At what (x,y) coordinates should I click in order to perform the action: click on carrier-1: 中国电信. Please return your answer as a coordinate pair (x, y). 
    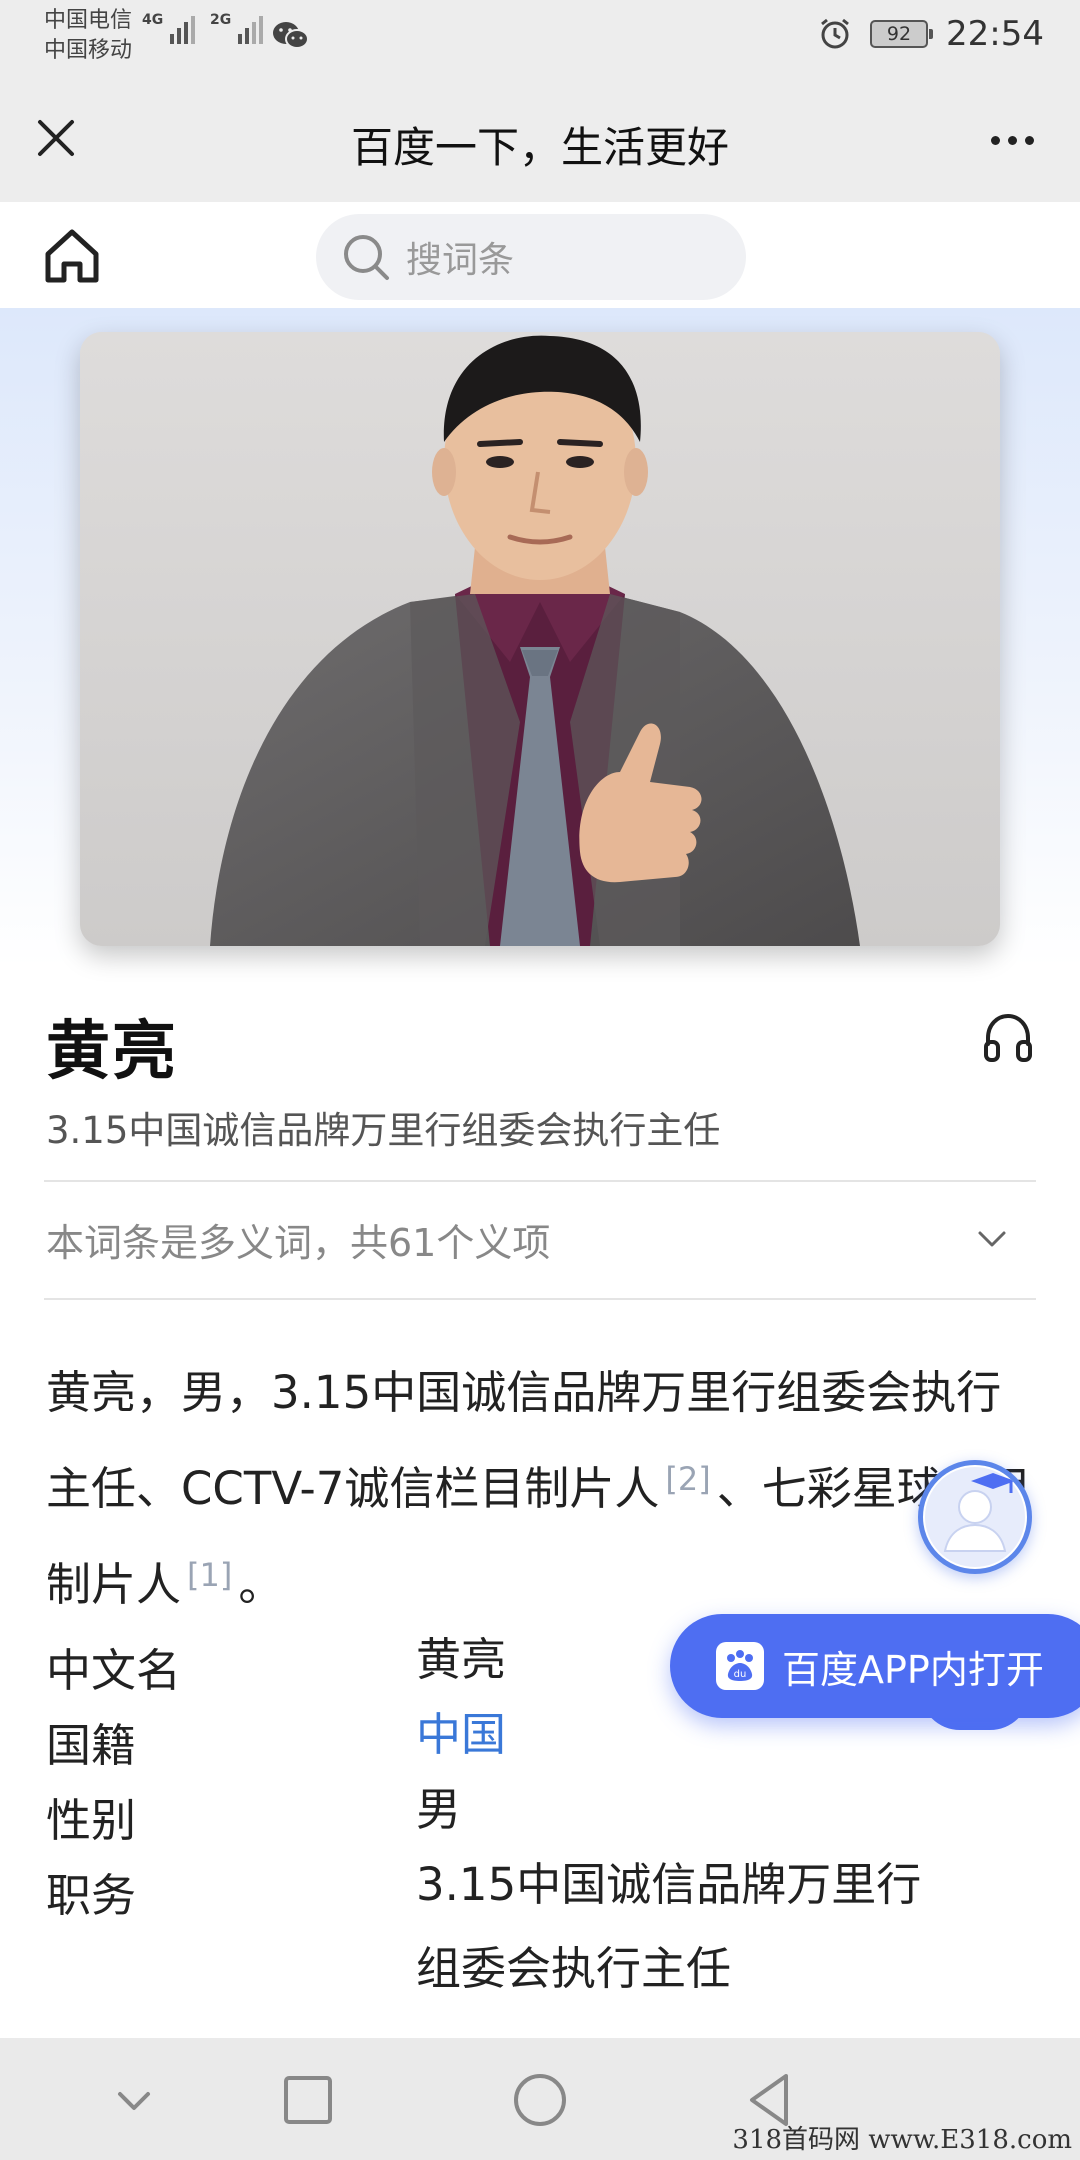
    Looking at the image, I should click on (88, 20).